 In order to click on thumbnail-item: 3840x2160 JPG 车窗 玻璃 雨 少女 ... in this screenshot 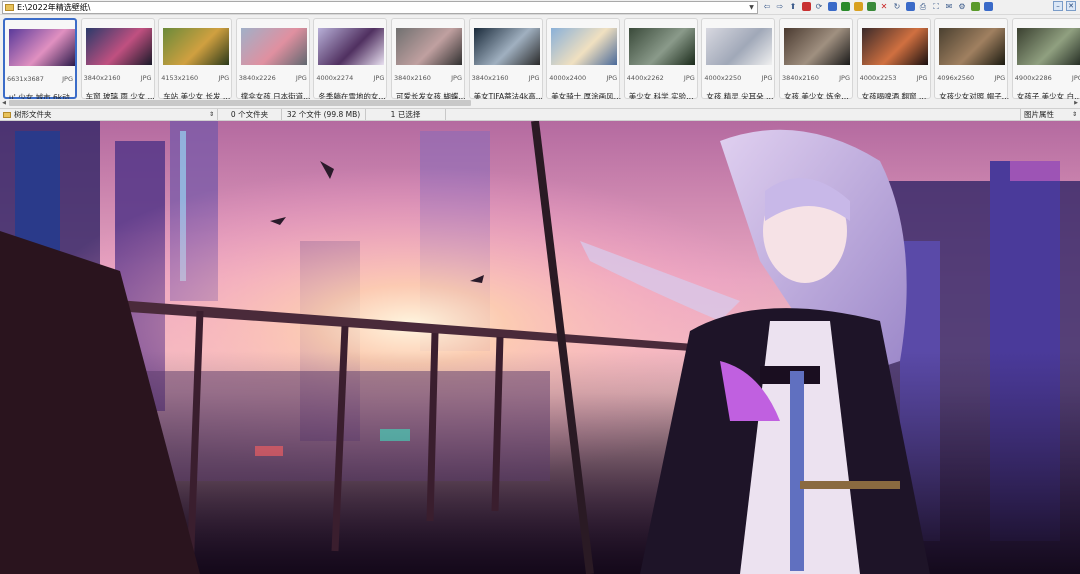, I will do `click(117, 58)`.